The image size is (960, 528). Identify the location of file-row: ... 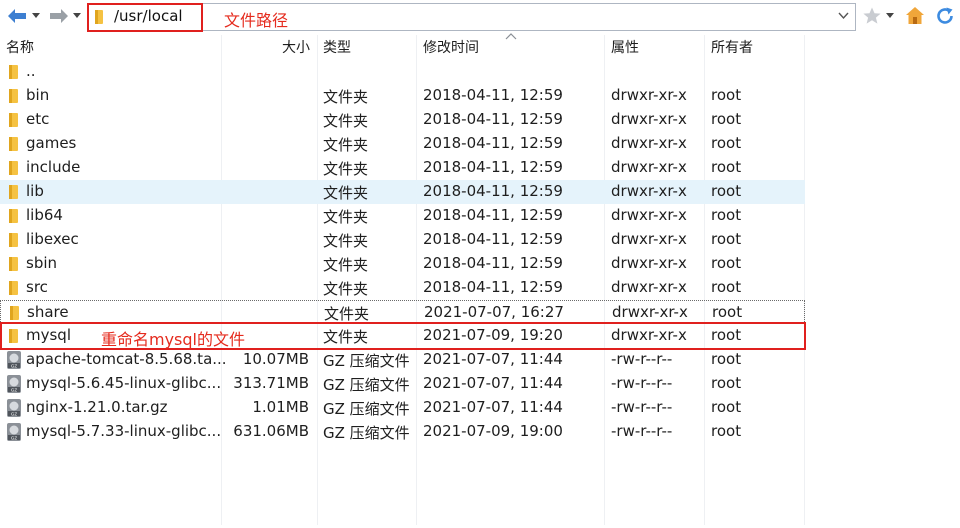
(402, 72).